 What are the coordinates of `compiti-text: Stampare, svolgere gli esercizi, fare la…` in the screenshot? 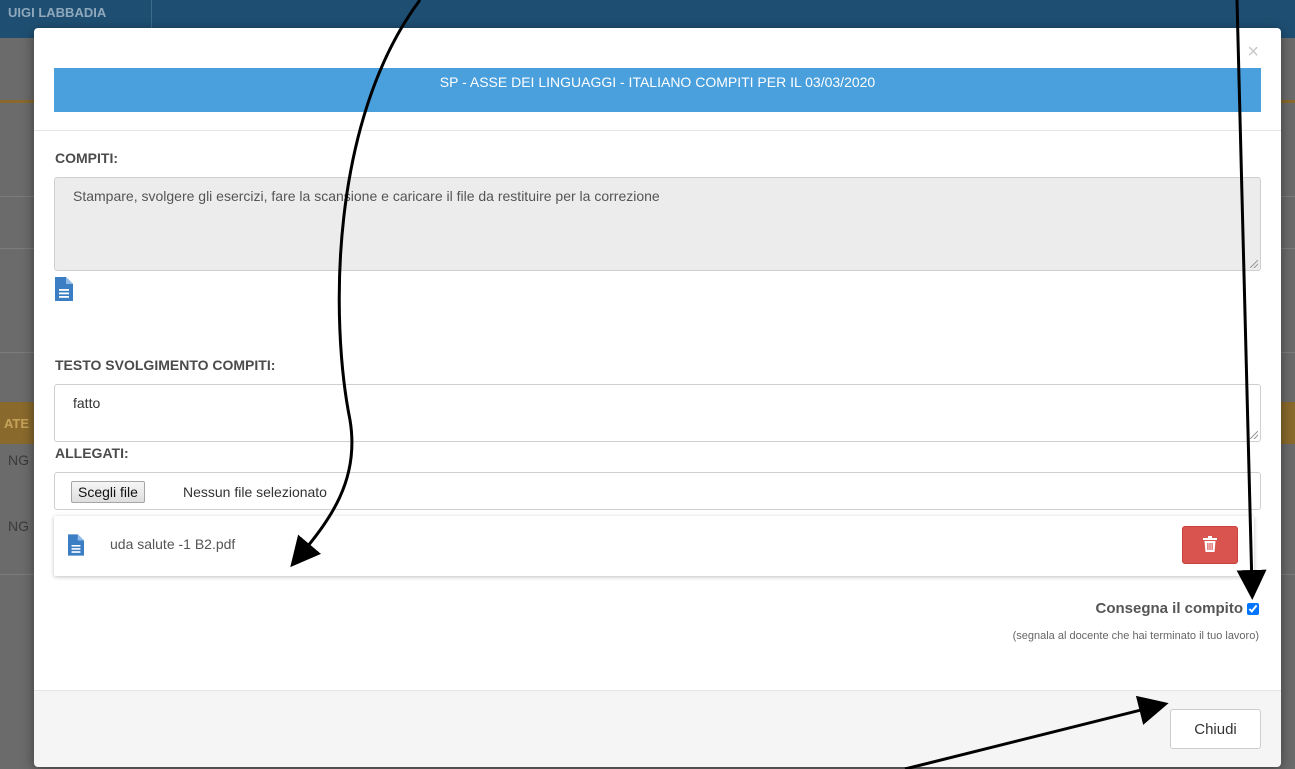 It's located at (366, 196).